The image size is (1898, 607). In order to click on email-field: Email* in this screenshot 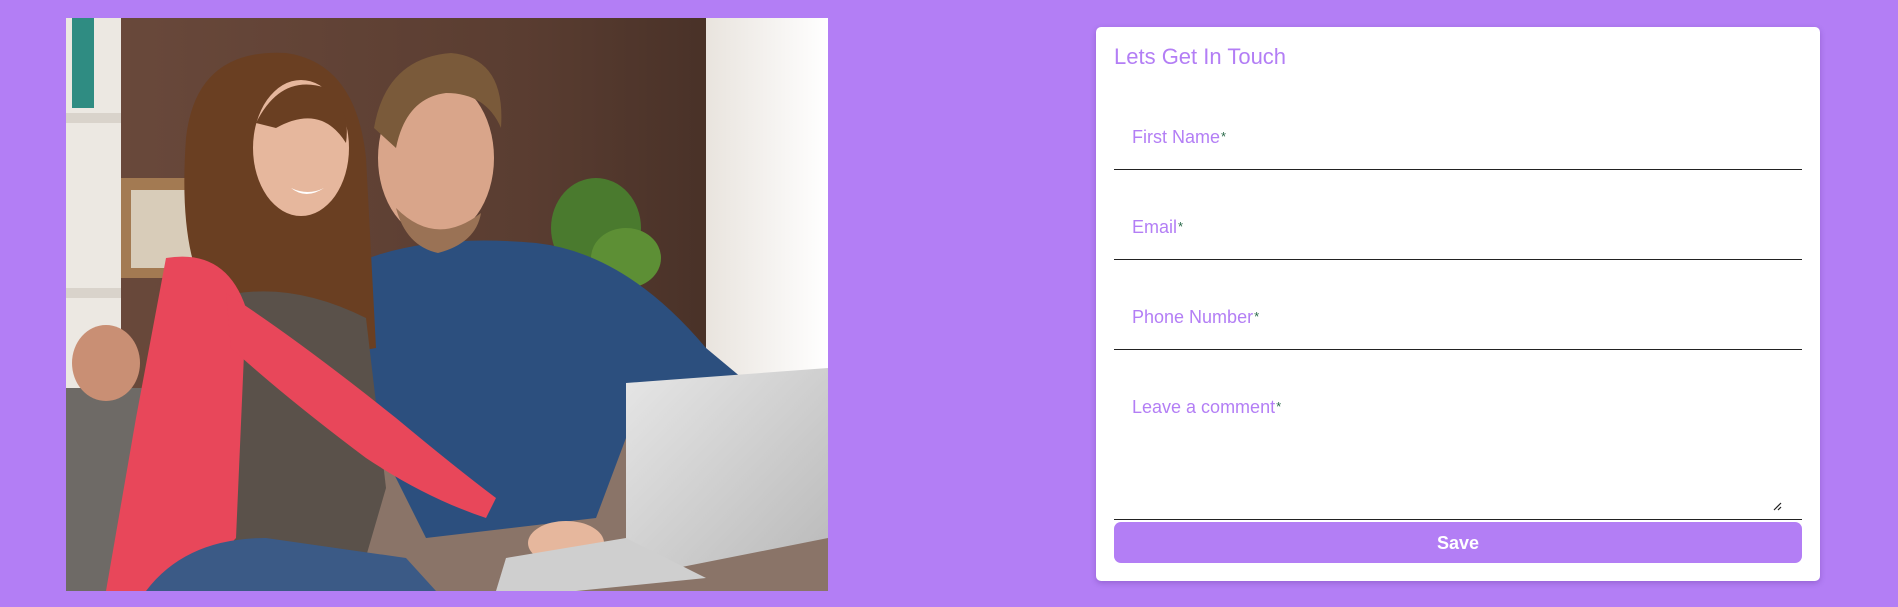, I will do `click(1458, 226)`.